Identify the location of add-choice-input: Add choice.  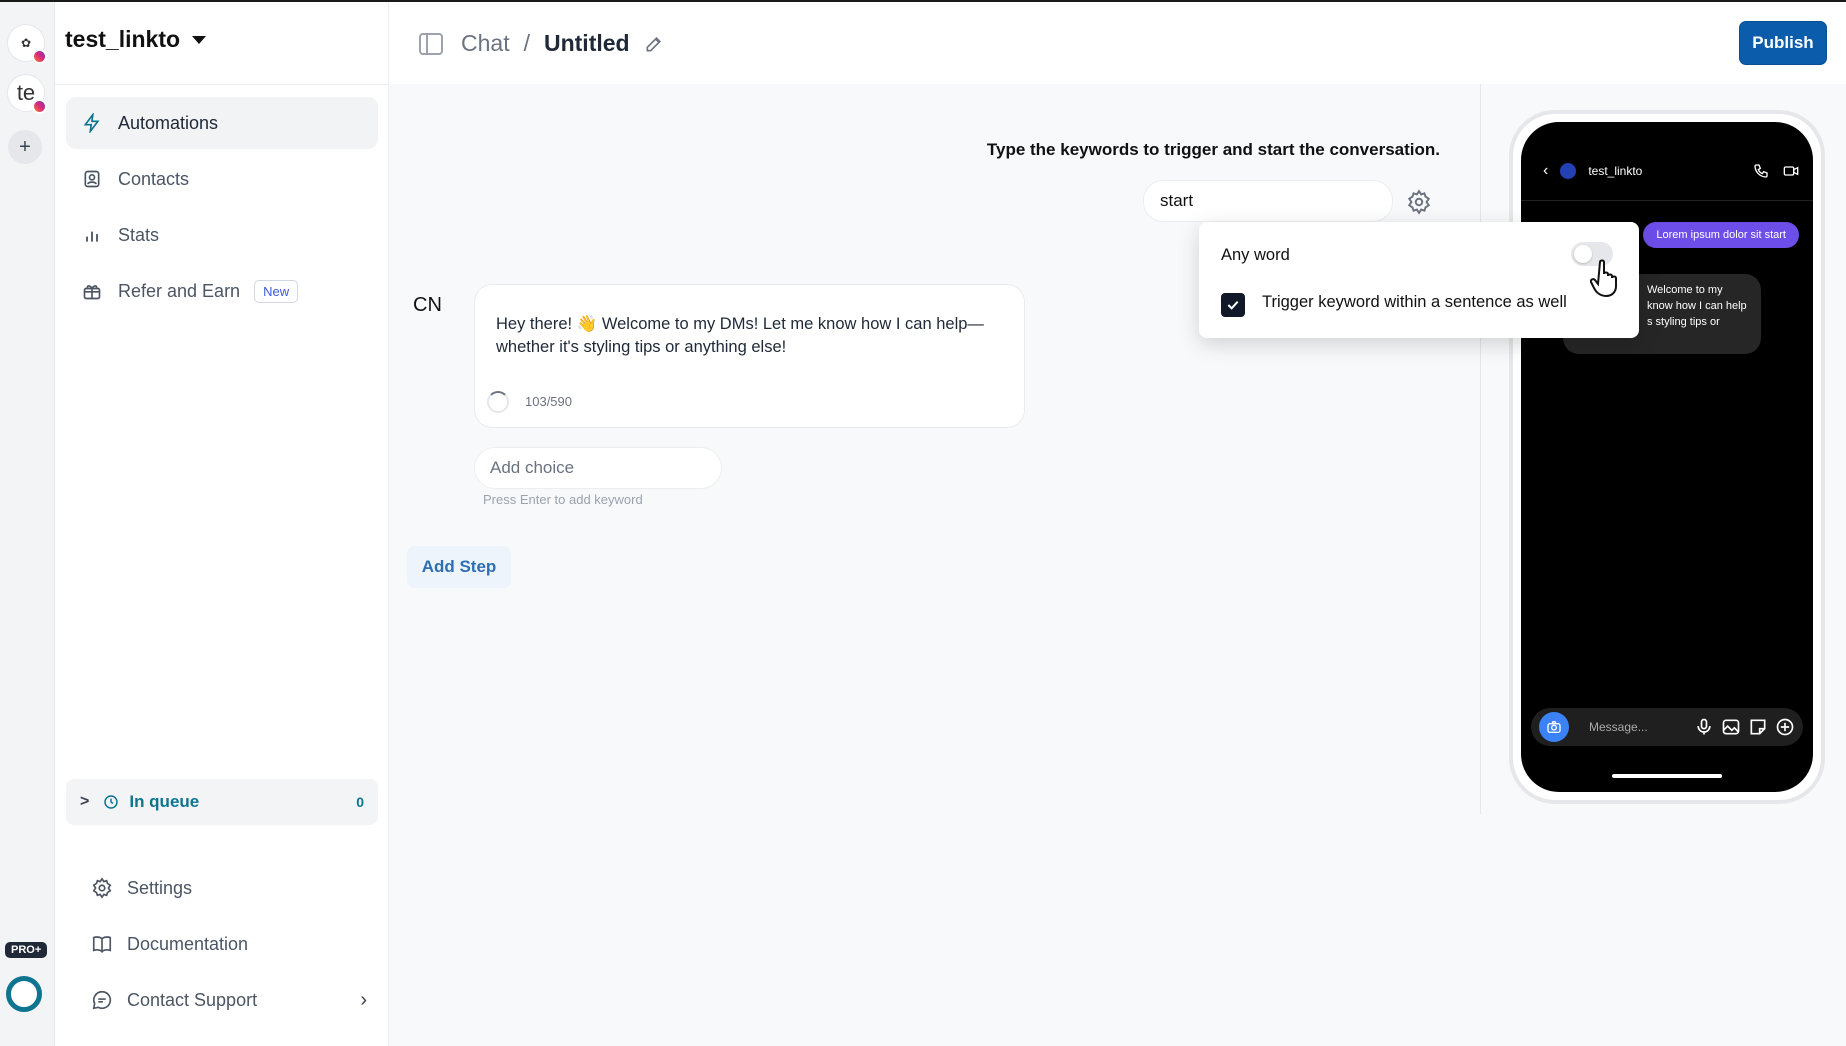
(598, 468).